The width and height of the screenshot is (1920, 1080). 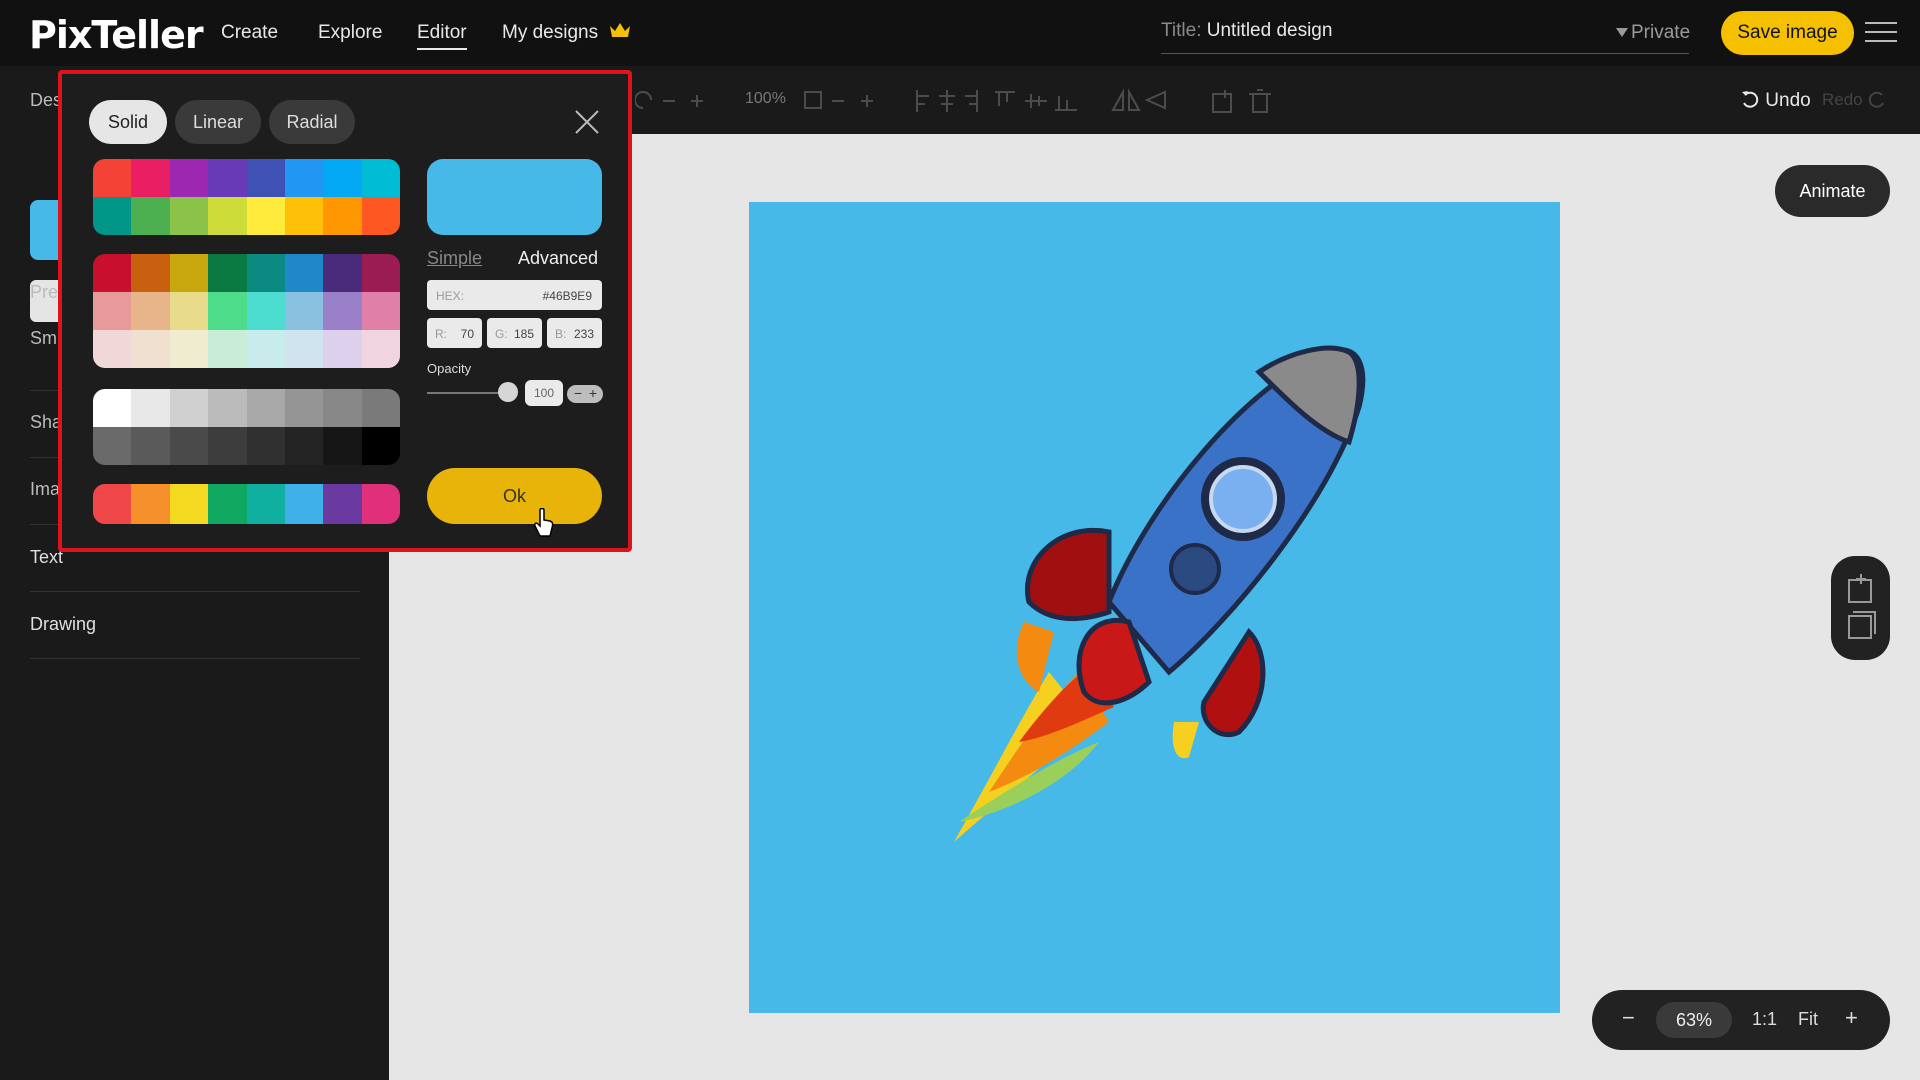 What do you see at coordinates (544, 393) in the screenshot?
I see `opacity-value-input: 100` at bounding box center [544, 393].